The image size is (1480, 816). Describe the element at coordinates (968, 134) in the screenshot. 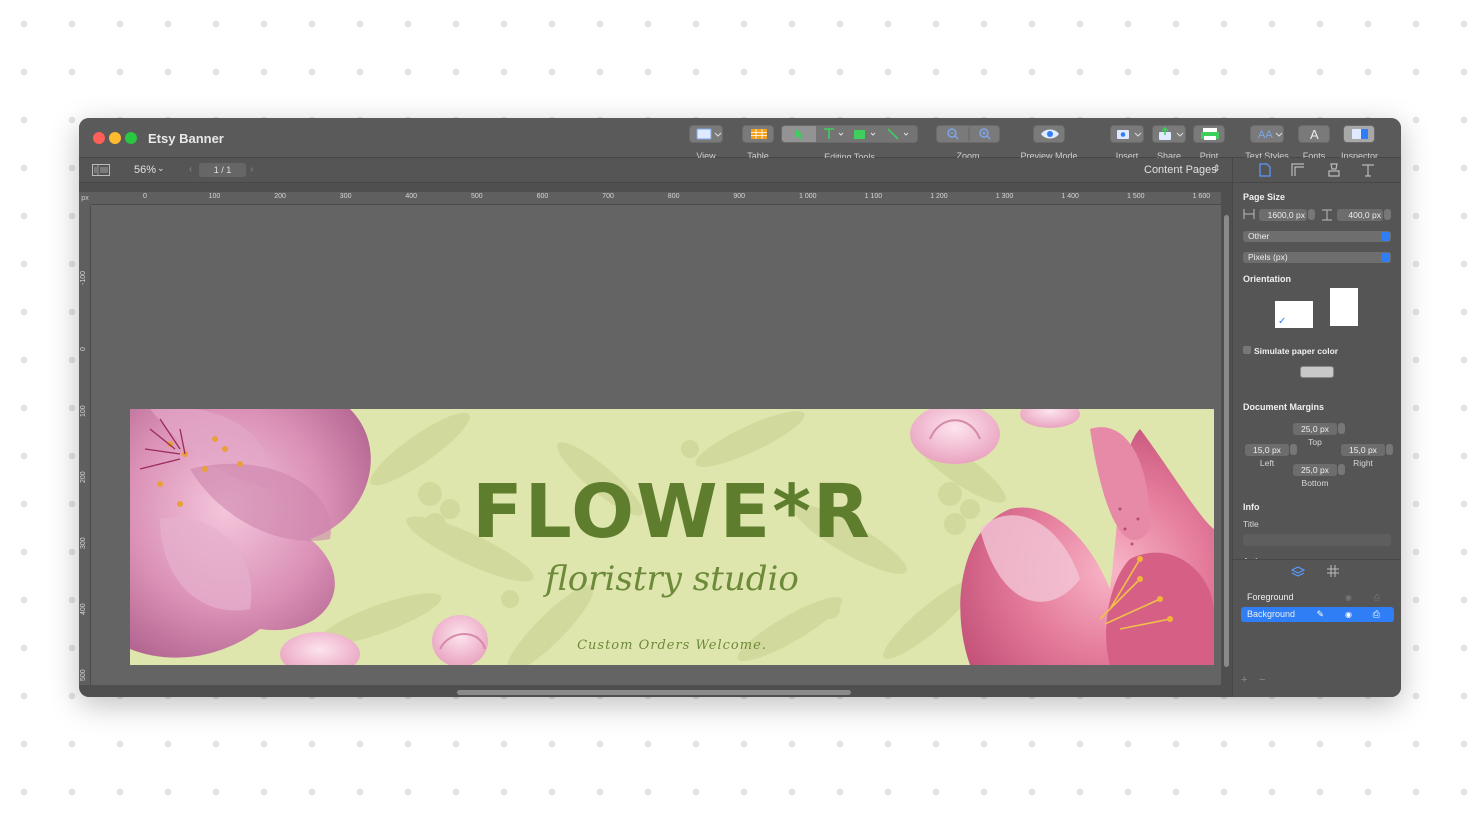

I see `zoom-icon` at that location.